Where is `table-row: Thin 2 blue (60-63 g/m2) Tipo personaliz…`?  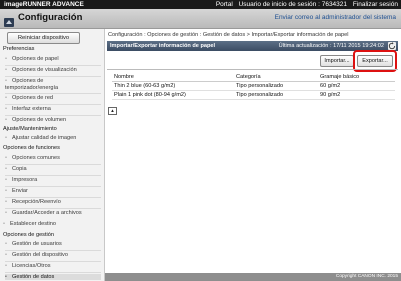 table-row: Thin 2 blue (60-63 g/m2) Tipo personaliz… is located at coordinates (253, 86).